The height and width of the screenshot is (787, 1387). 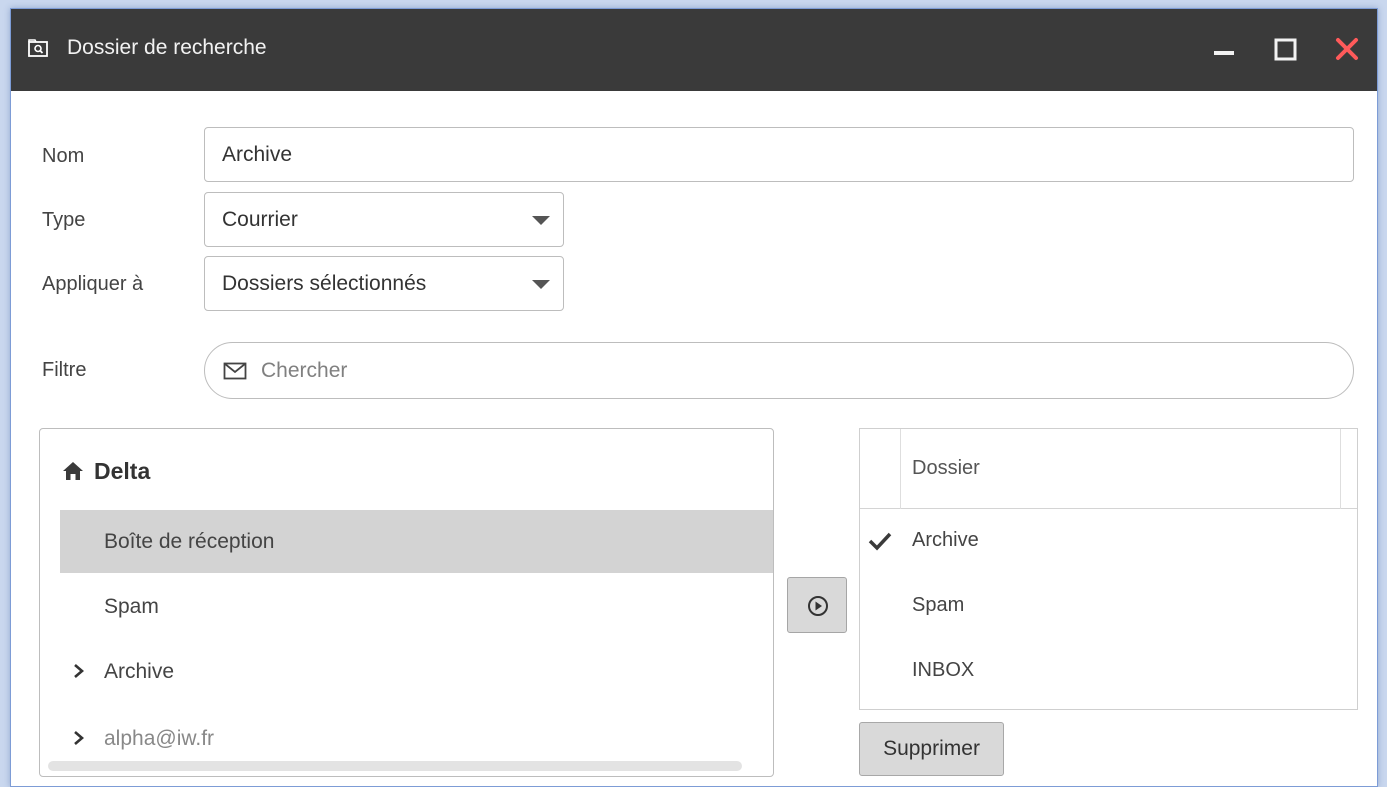 I want to click on close-icon, so click(x=1347, y=49).